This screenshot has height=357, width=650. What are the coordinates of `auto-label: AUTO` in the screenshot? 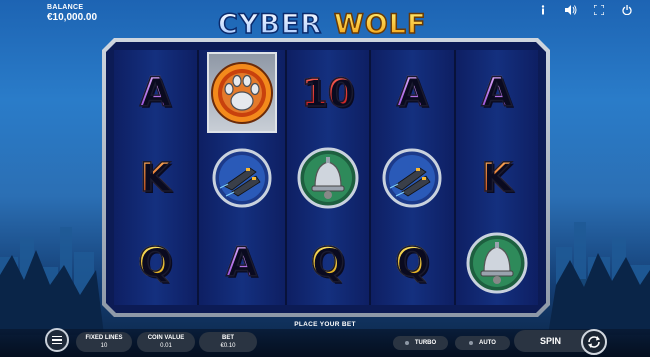 It's located at (487, 343).